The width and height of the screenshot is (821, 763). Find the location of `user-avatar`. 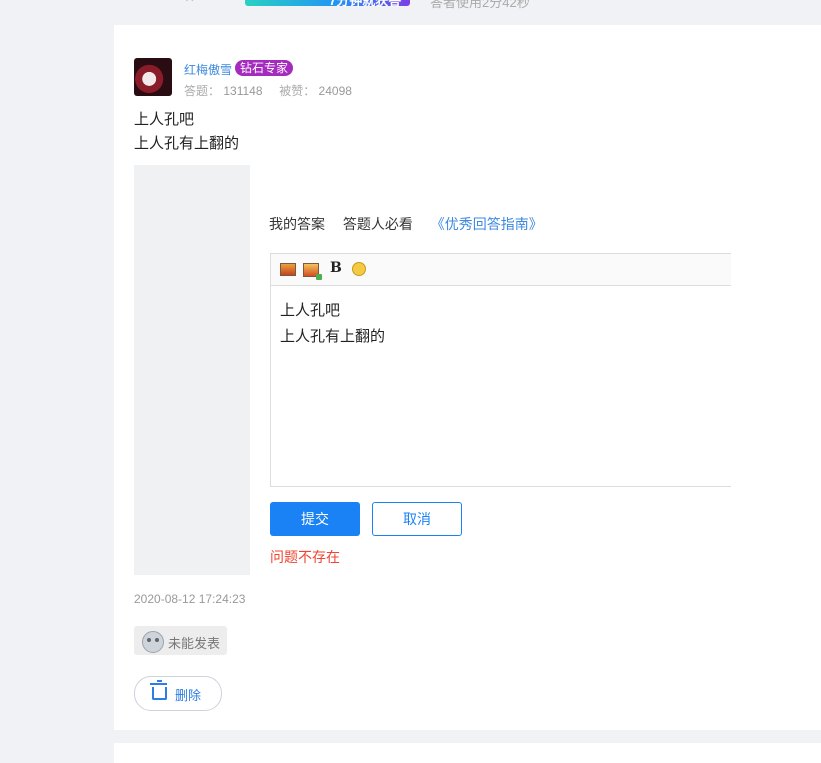

user-avatar is located at coordinates (153, 77).